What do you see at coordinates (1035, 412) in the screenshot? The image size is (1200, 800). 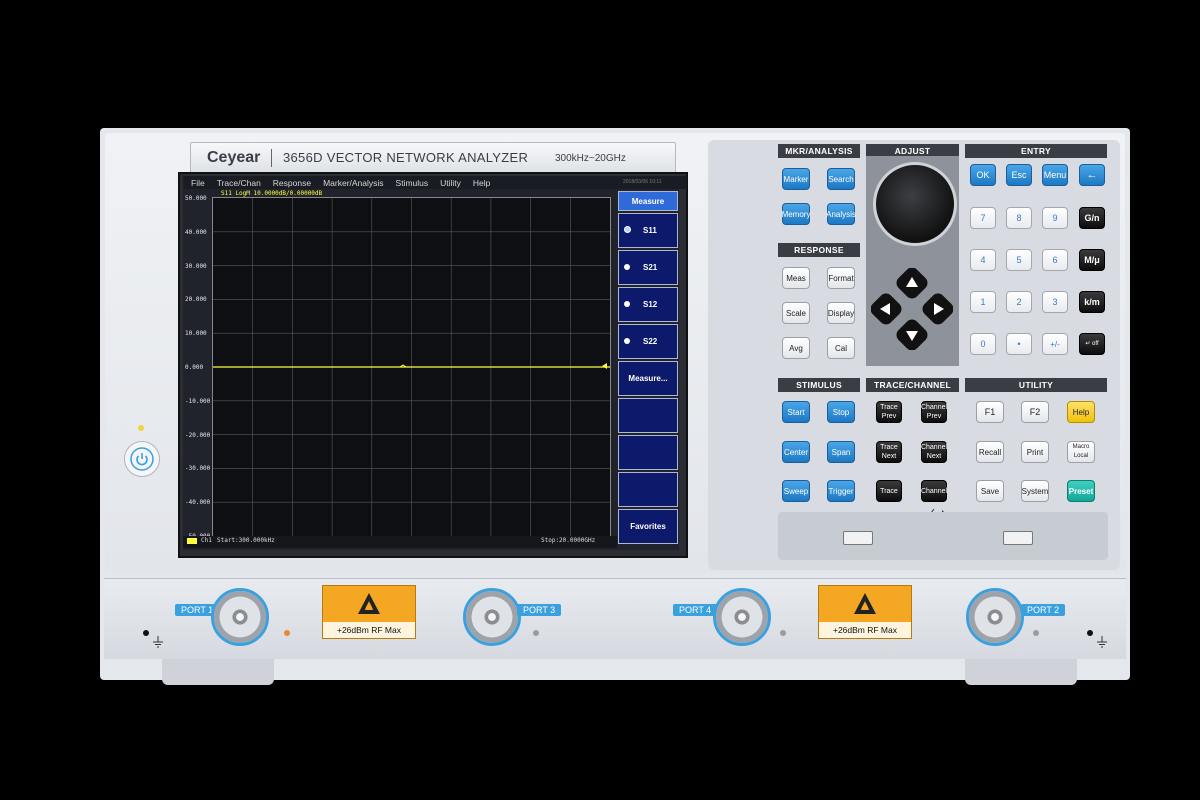 I see `f2-button: F2` at bounding box center [1035, 412].